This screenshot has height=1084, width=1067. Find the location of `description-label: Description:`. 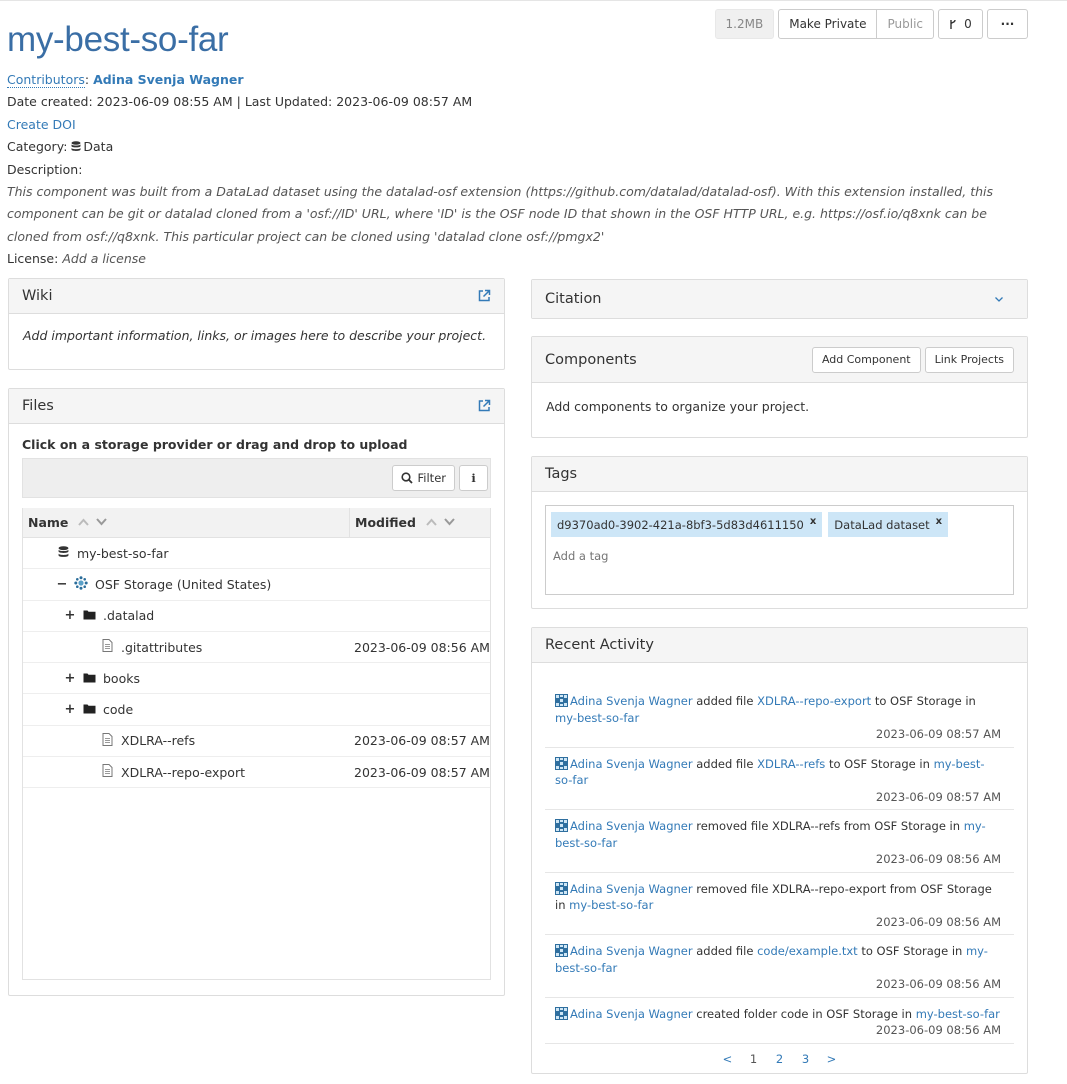

description-label: Description: is located at coordinates (45, 169).